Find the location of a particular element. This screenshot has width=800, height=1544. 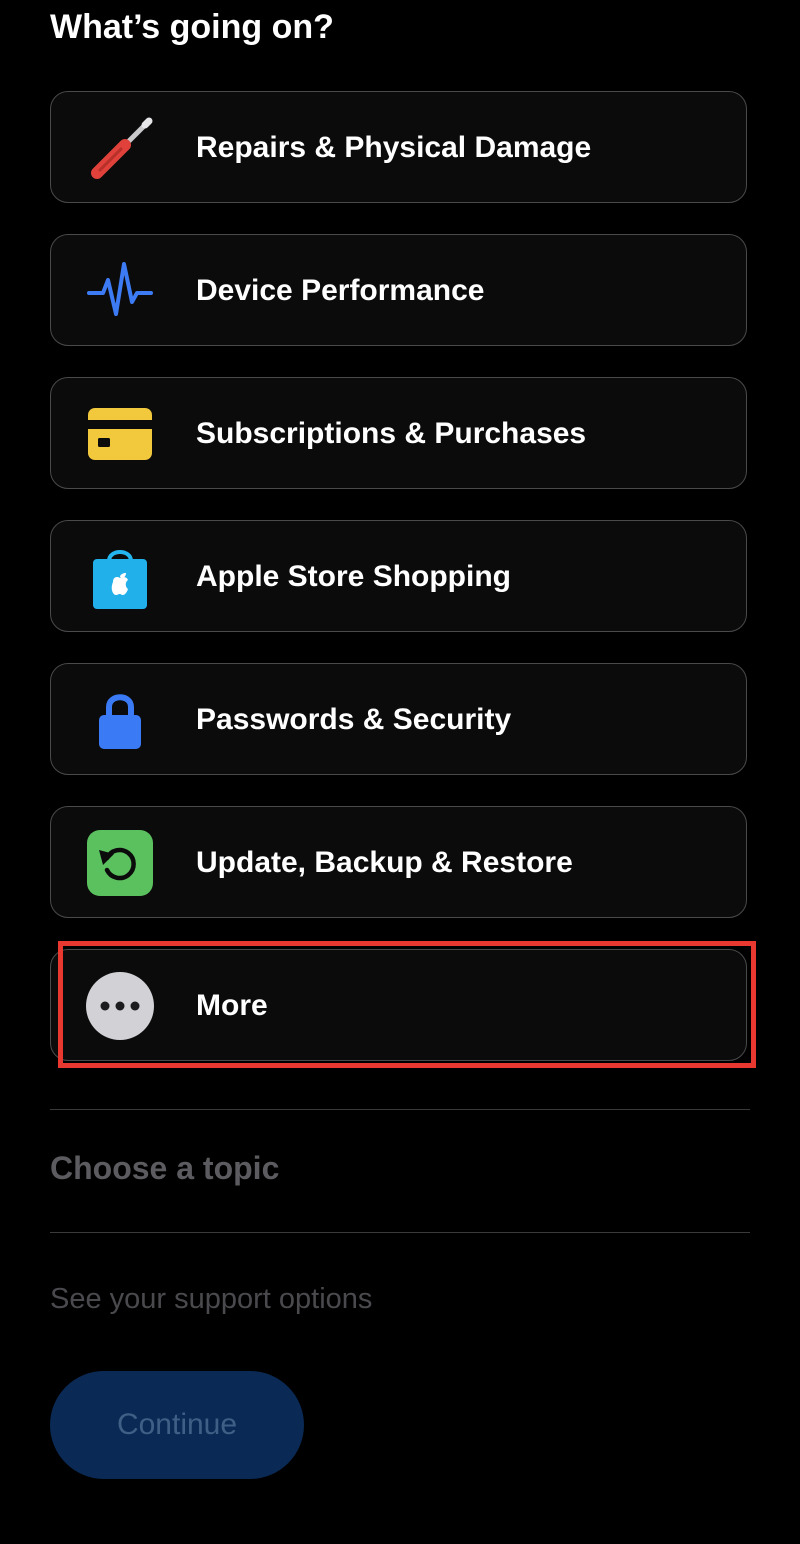

choose-topic-label: Choose a topic is located at coordinates (165, 1168).